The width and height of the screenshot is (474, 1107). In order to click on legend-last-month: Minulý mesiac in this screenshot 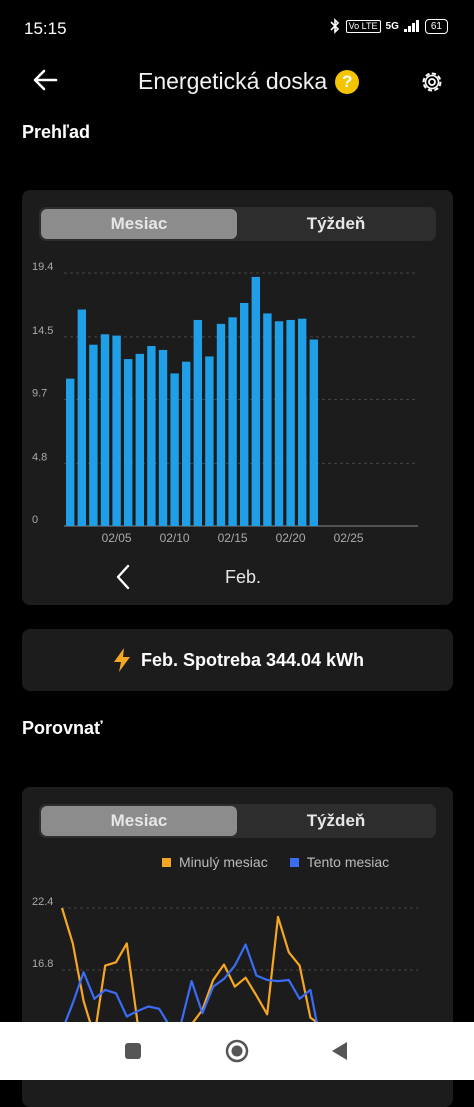, I will do `click(215, 862)`.